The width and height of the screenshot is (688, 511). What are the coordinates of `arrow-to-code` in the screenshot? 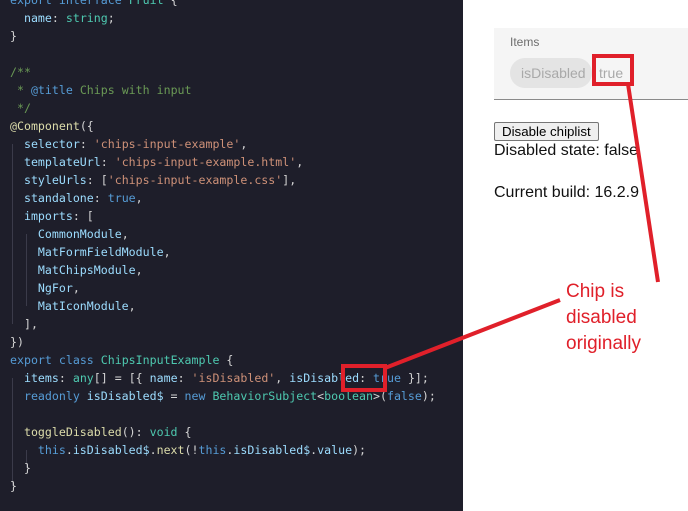 It's located at (472, 334).